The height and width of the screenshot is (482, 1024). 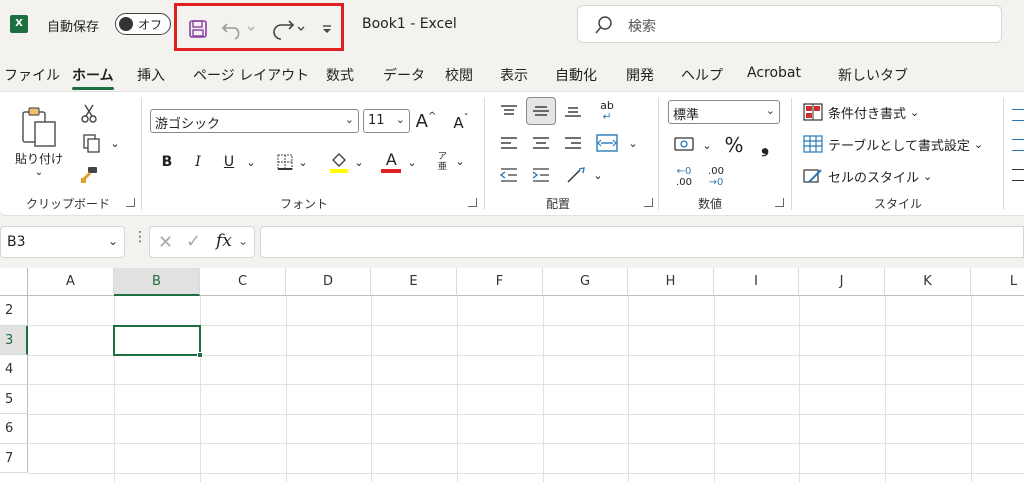 What do you see at coordinates (167, 162) in the screenshot?
I see `bold-button: B` at bounding box center [167, 162].